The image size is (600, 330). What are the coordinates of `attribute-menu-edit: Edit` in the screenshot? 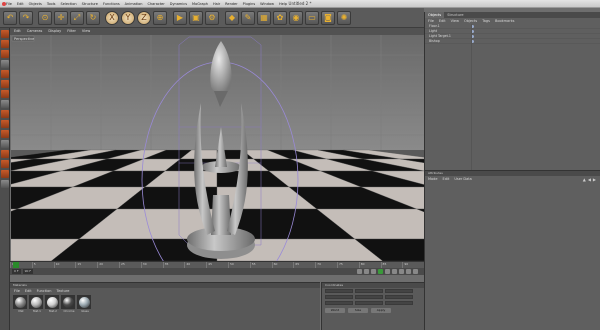 It's located at (446, 179).